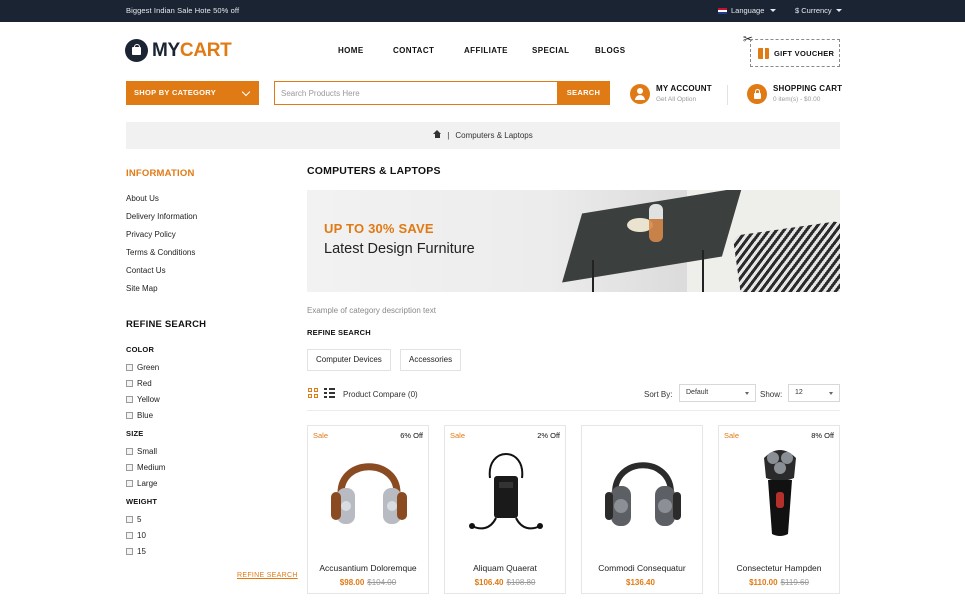 Image resolution: width=965 pixels, height=600 pixels. Describe the element at coordinates (642, 509) in the screenshot. I see `product-card: Commodi Consequatur $136.40` at that location.